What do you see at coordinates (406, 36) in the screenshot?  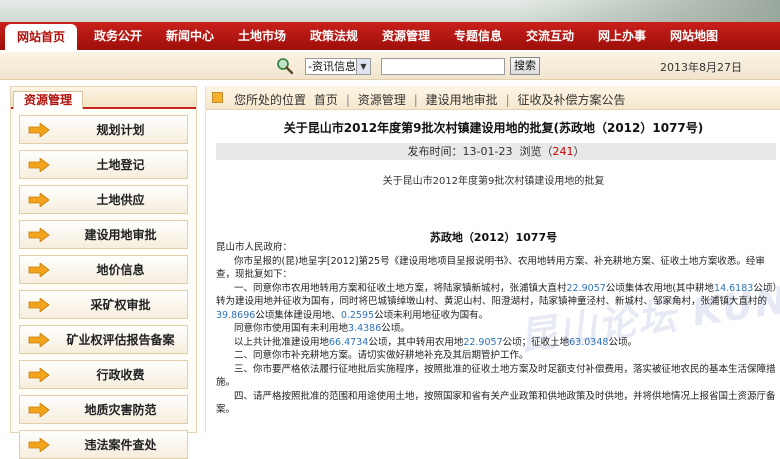 I see `nav-resource-management: 资源管理` at bounding box center [406, 36].